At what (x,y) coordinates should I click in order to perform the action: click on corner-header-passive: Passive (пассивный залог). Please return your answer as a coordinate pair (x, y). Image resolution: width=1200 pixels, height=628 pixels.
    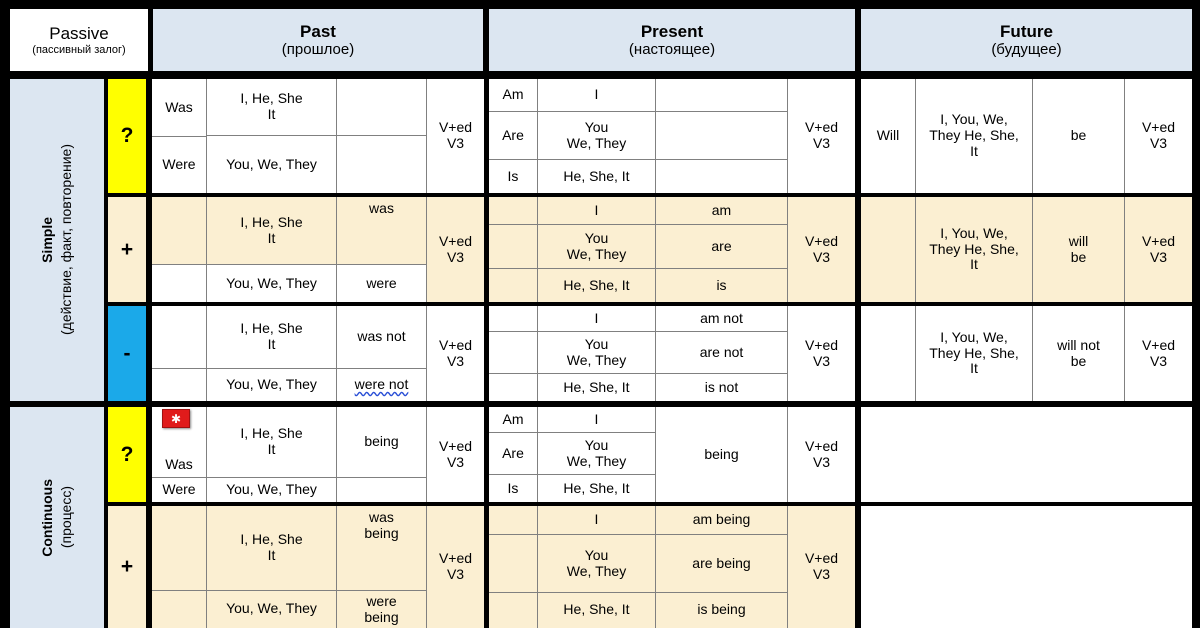
    Looking at the image, I should click on (79, 40).